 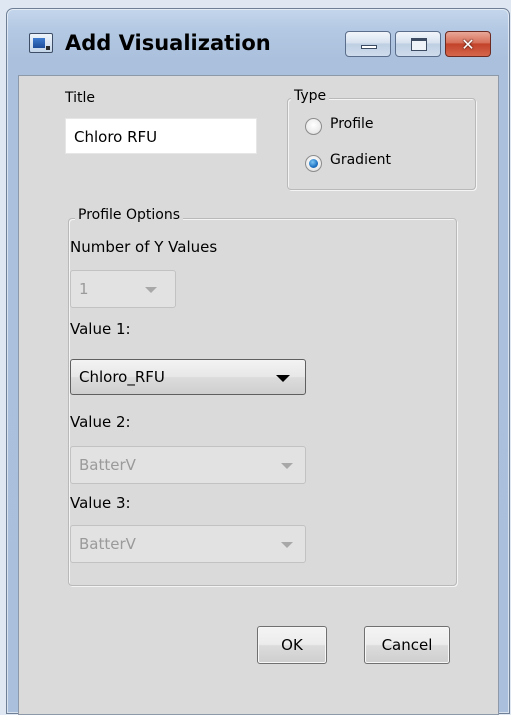 What do you see at coordinates (123, 289) in the screenshot?
I see `num-y-values-combo: 1` at bounding box center [123, 289].